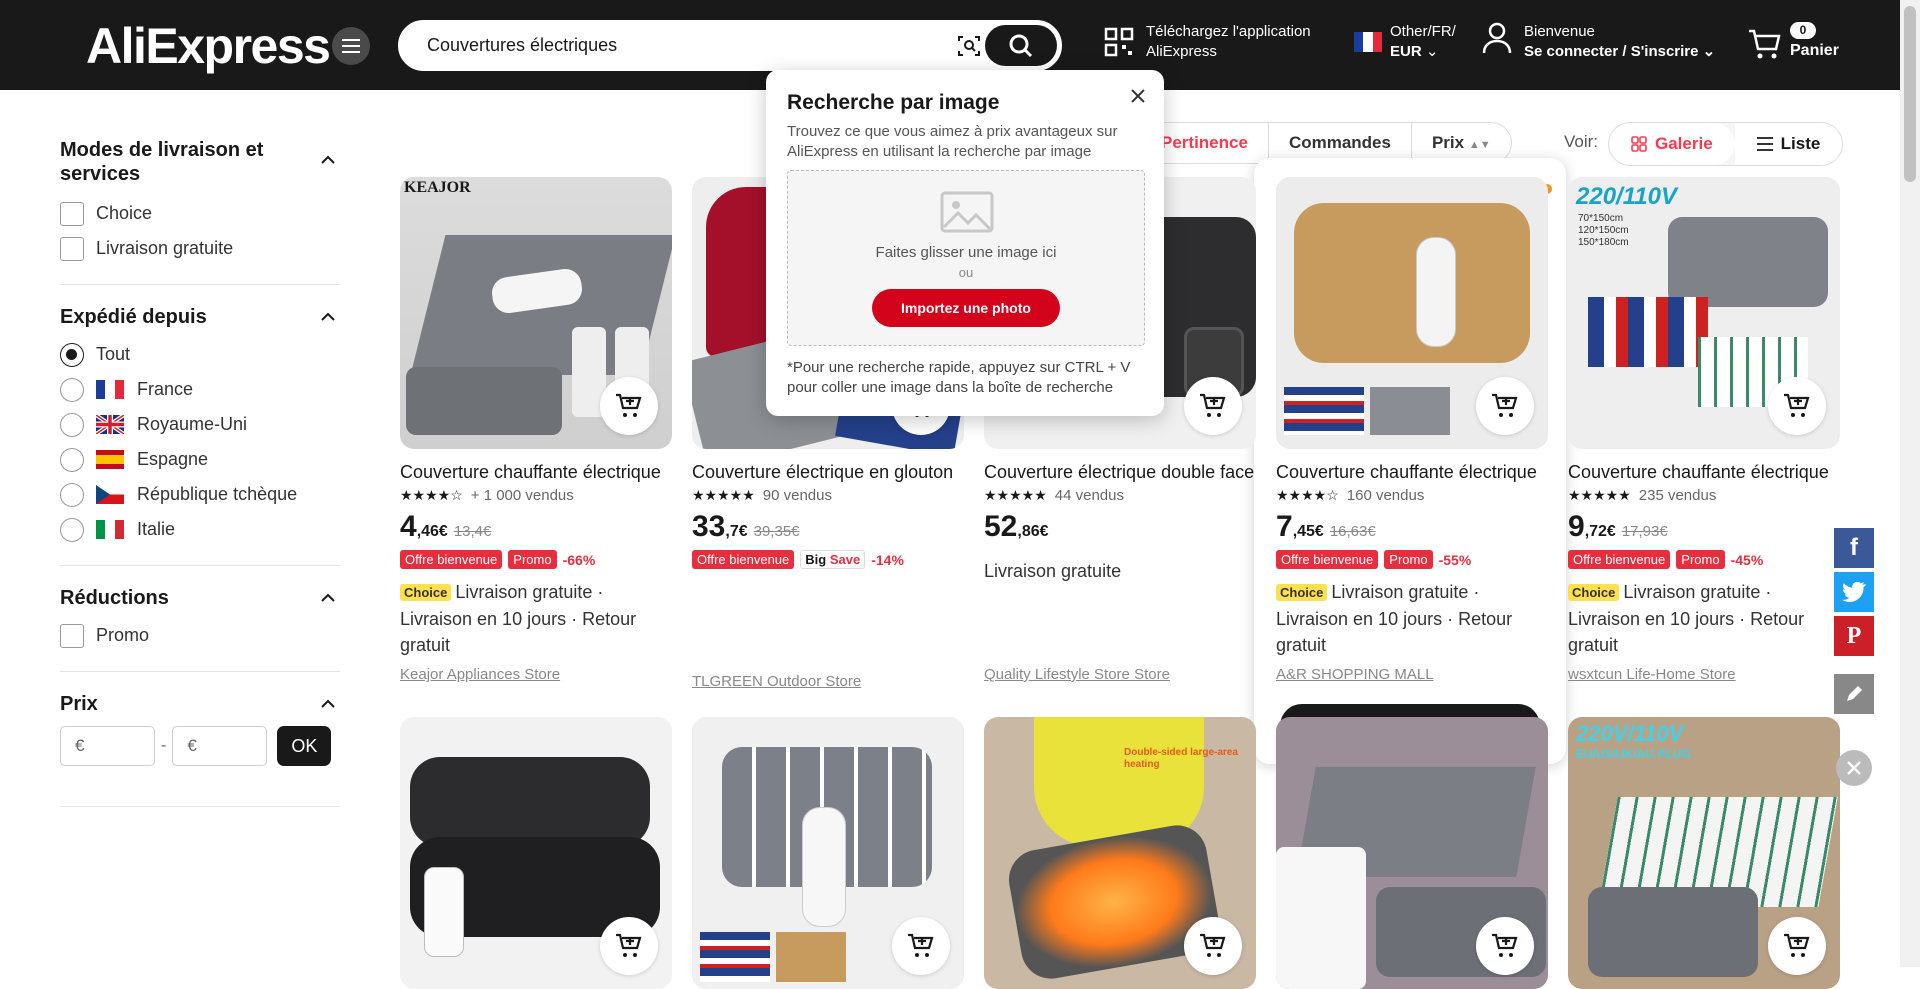  I want to click on filter-option-uk: Royaume-Uni, so click(200, 424).